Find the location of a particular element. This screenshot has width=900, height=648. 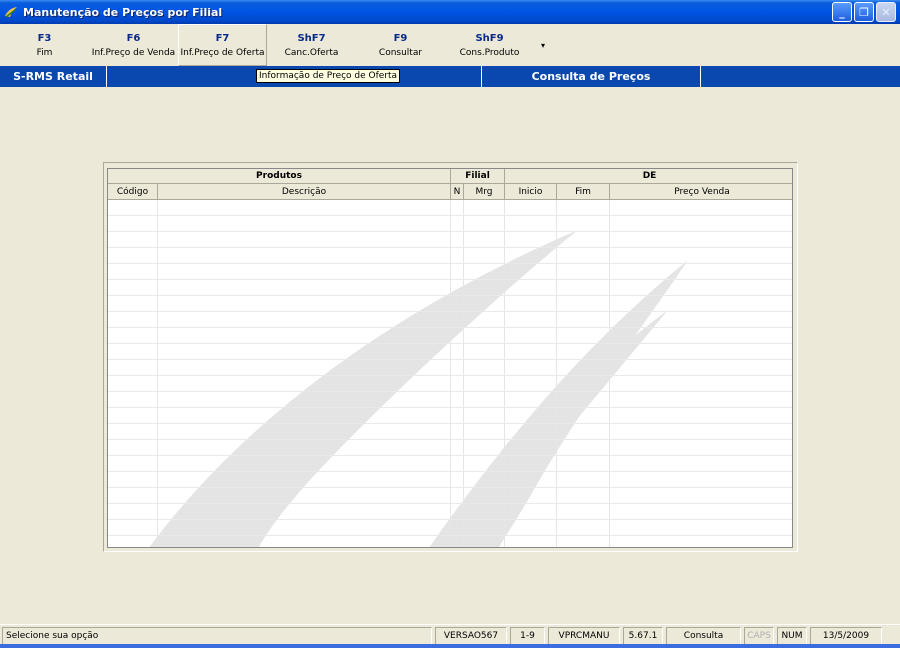

minimize-button: _ is located at coordinates (842, 12).